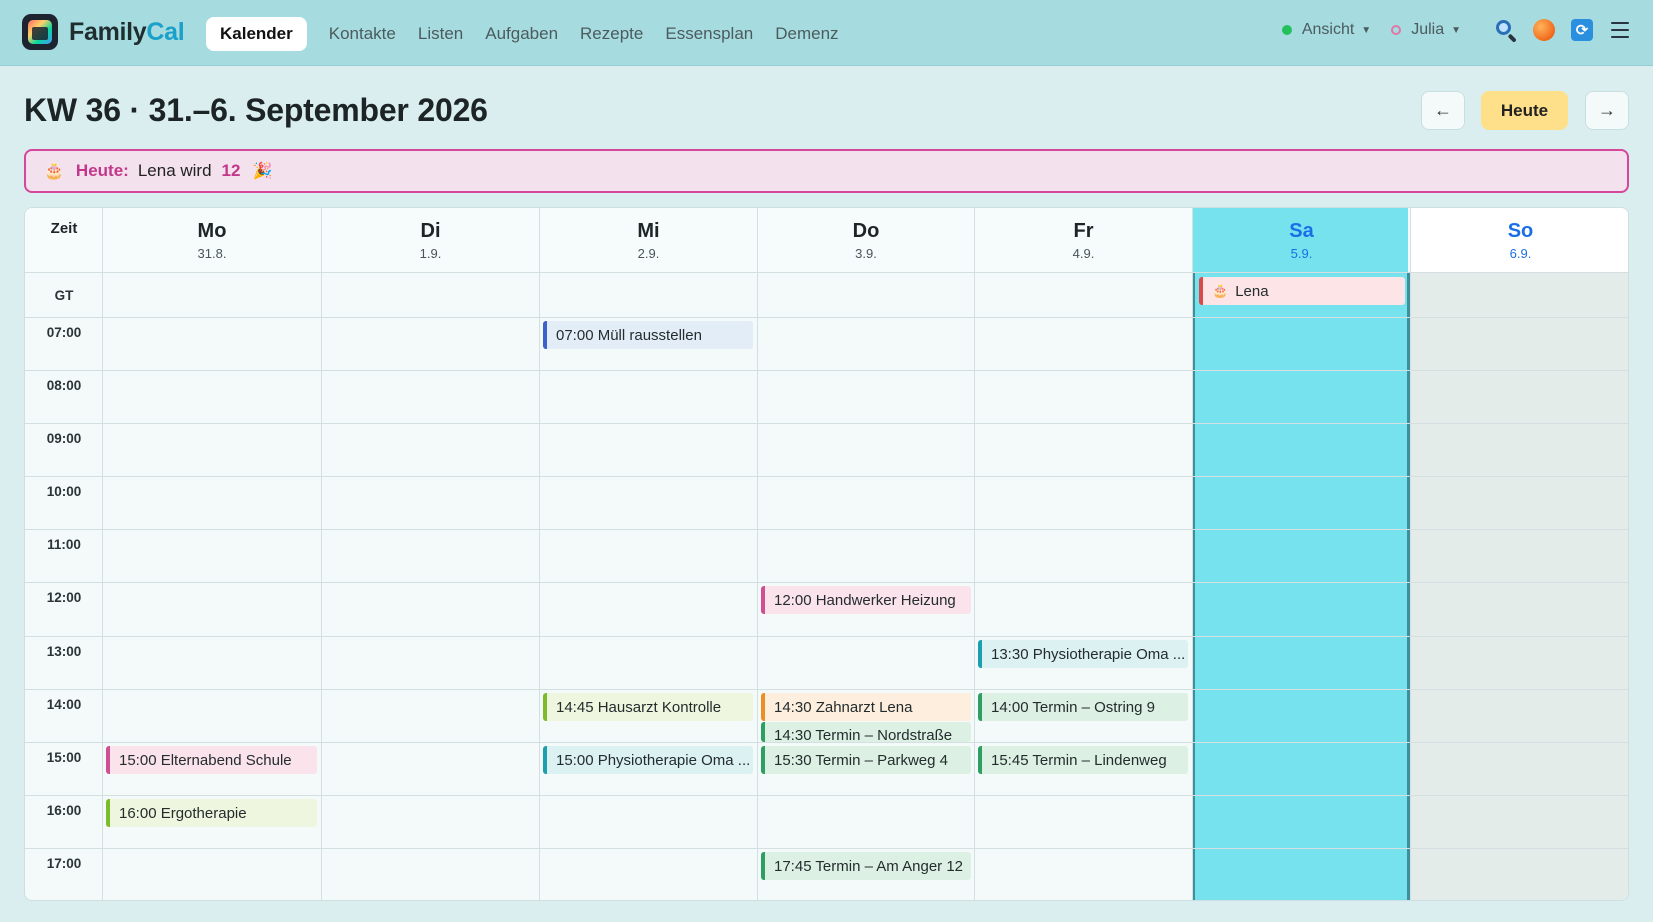 The image size is (1653, 922). What do you see at coordinates (165, 32) in the screenshot?
I see `app-name-part2: Cal` at bounding box center [165, 32].